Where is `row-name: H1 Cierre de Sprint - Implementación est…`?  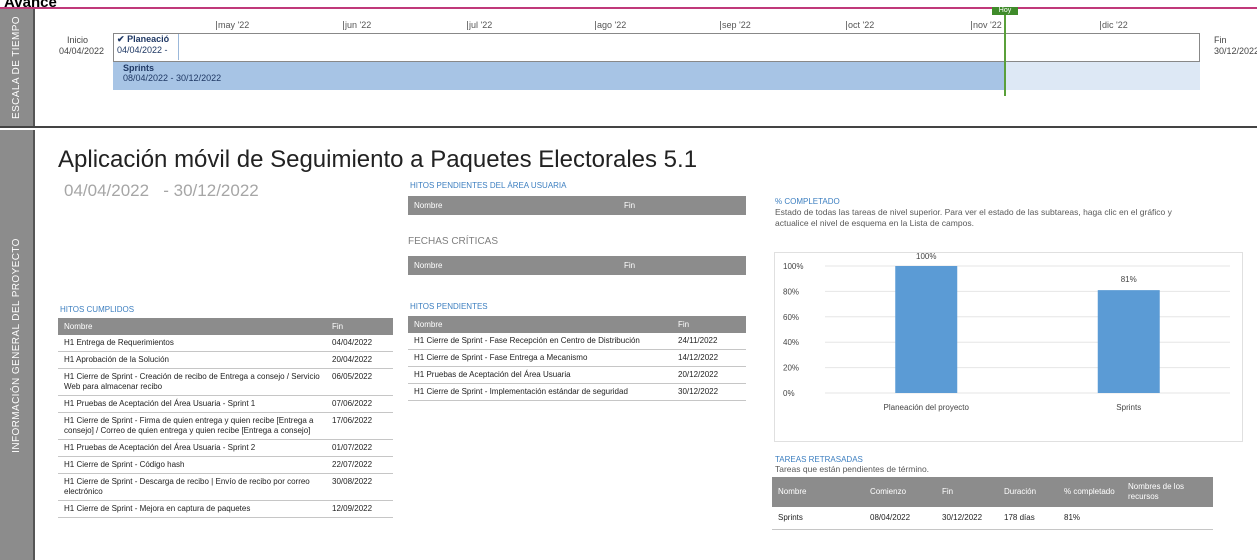 row-name: H1 Cierre de Sprint - Implementación est… is located at coordinates (540, 392).